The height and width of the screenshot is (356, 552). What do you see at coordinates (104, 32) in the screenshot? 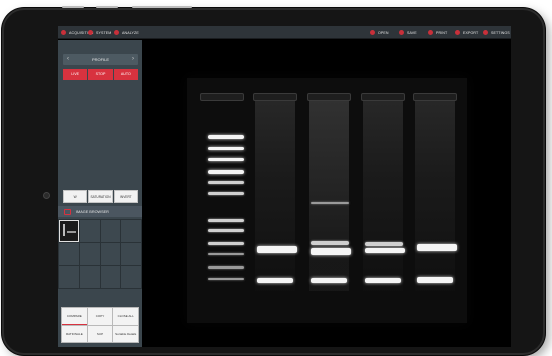
I see `toolbar-label: SYSTEM` at bounding box center [104, 32].